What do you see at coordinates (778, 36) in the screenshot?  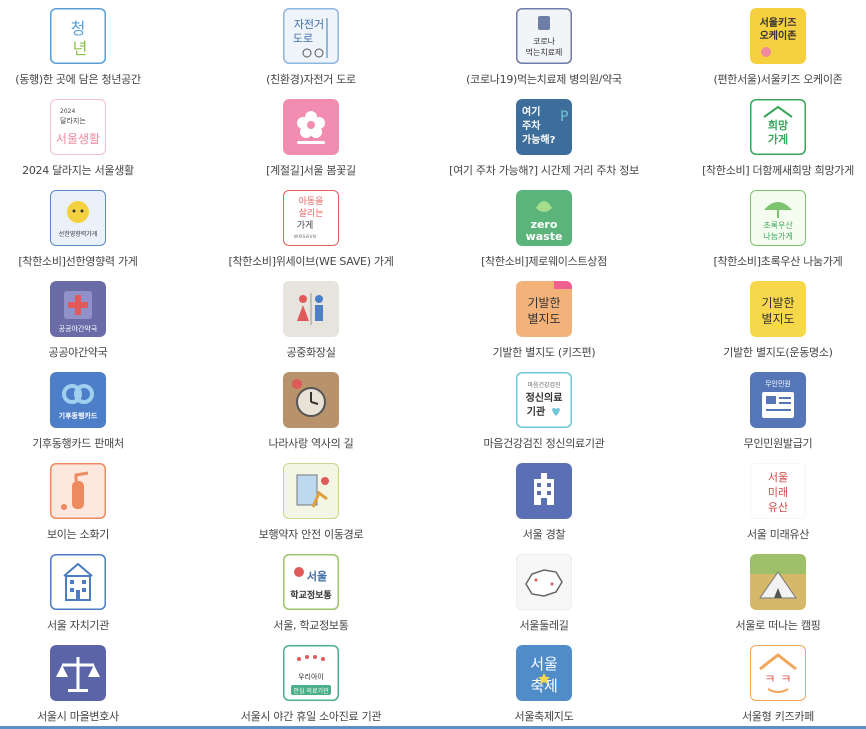 I see `kids-okzone-icon: 서울키즈 오케이존` at bounding box center [778, 36].